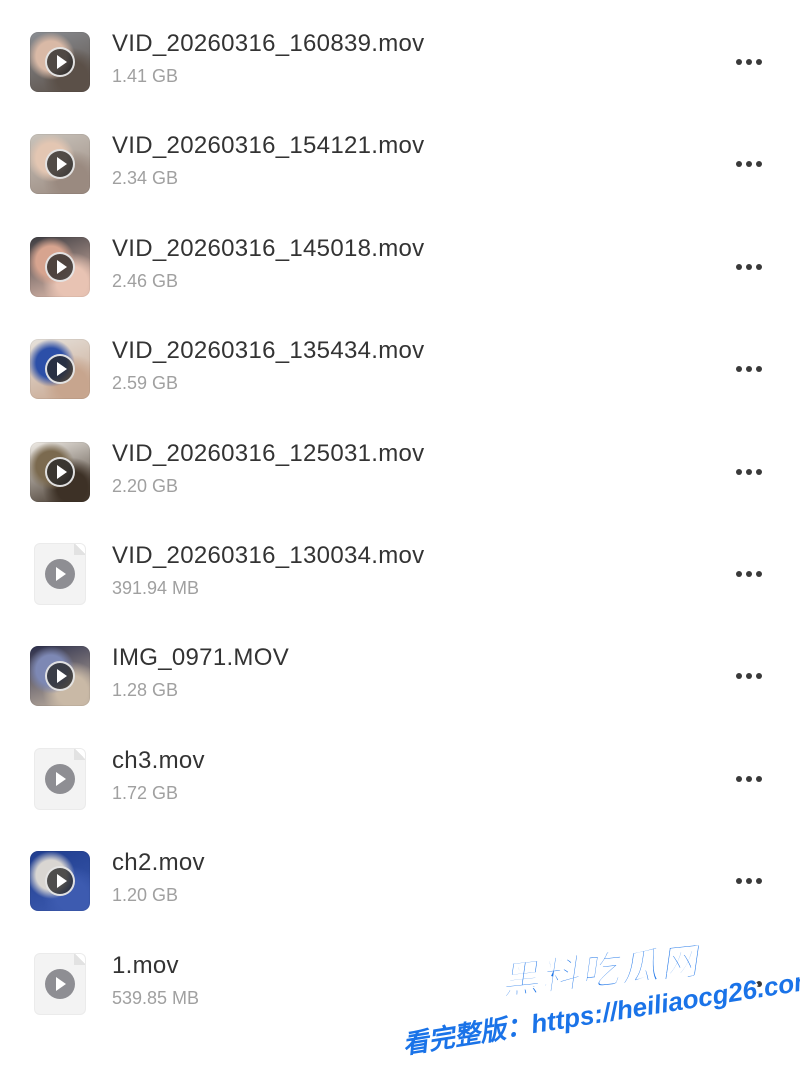  Describe the element at coordinates (268, 453) in the screenshot. I see `file-name: VID_20260316_125031.mov` at that location.